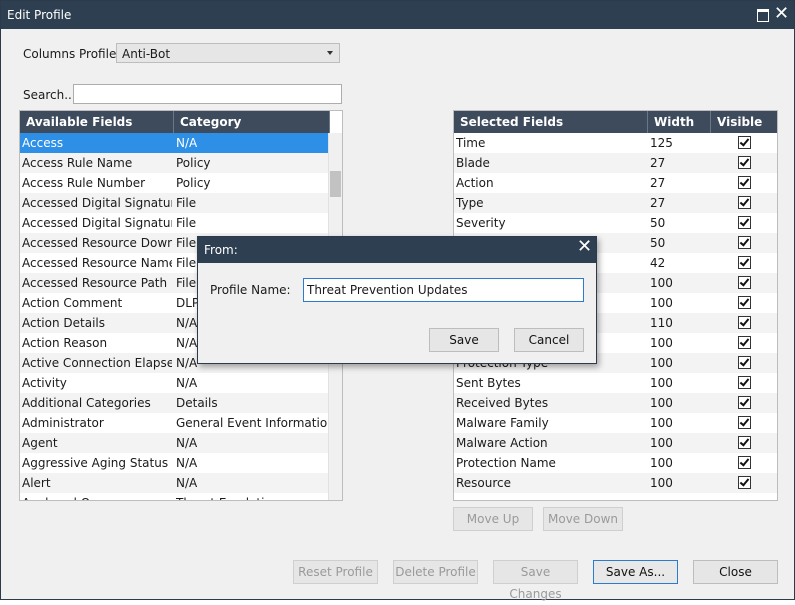 The height and width of the screenshot is (605, 795). I want to click on scrollbar-thumb, so click(335, 184).